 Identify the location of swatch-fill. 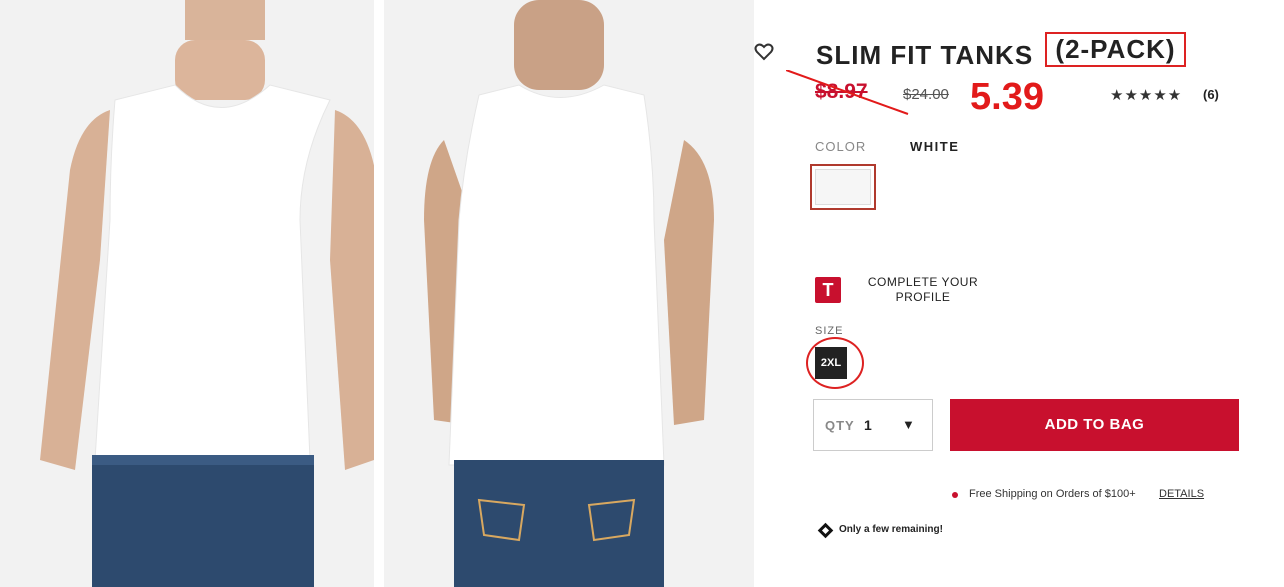
(843, 187).